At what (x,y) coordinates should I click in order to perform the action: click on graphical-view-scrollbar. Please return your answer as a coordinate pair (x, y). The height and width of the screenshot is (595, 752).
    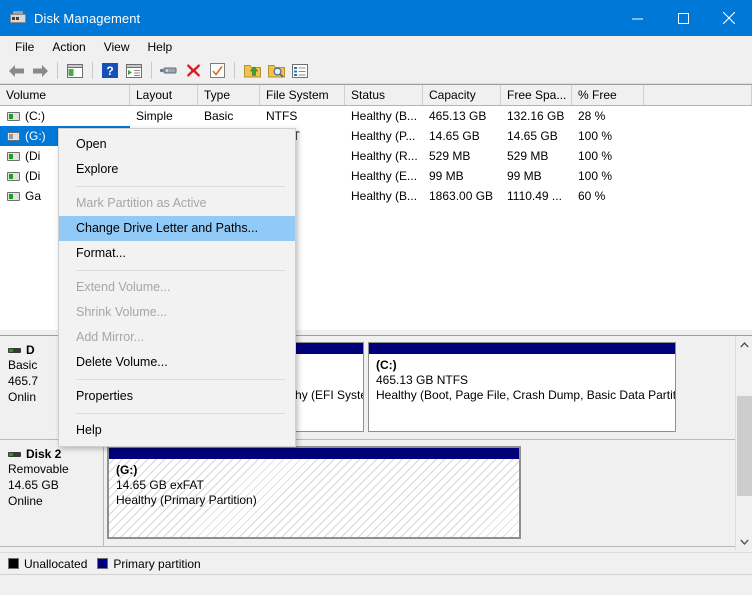
    Looking at the image, I should click on (743, 443).